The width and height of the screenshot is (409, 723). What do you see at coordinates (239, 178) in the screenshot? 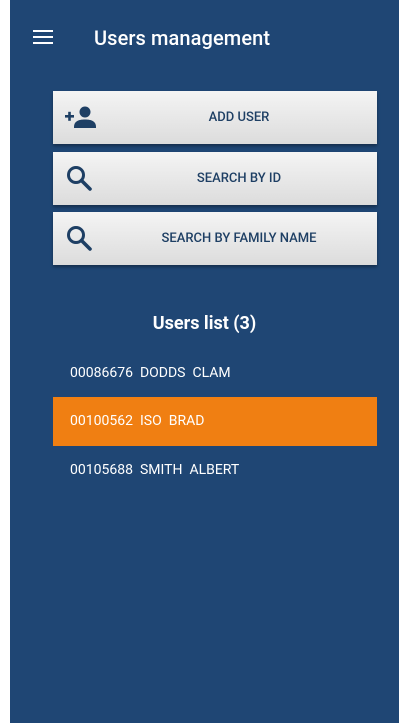
I see `search-by-id-label: SEARCH BY ID` at bounding box center [239, 178].